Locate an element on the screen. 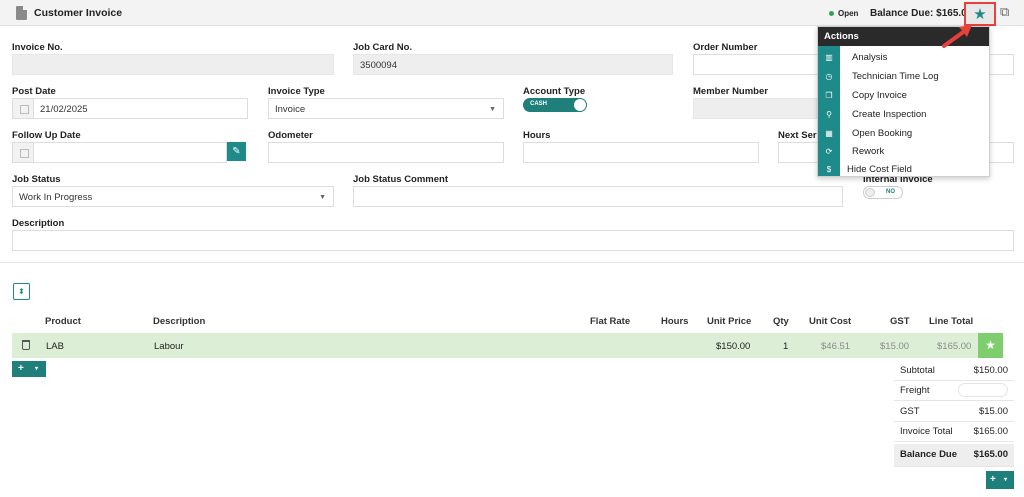 This screenshot has height=497, width=1024. follow-up-date-field is located at coordinates (130, 152).